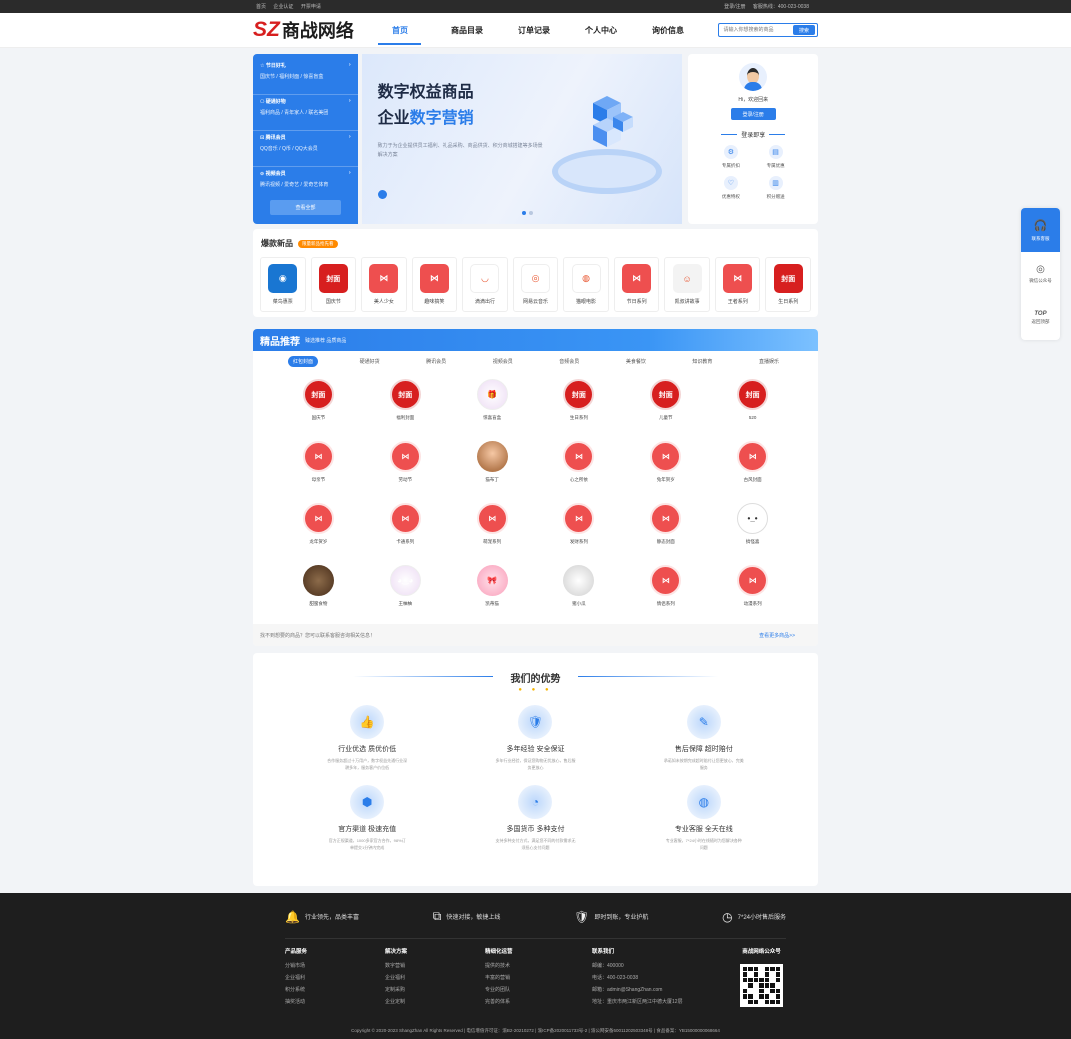 The height and width of the screenshot is (1039, 1071). Describe the element at coordinates (538, 1001) in the screenshot. I see `footer-link: 完善的体系` at that location.